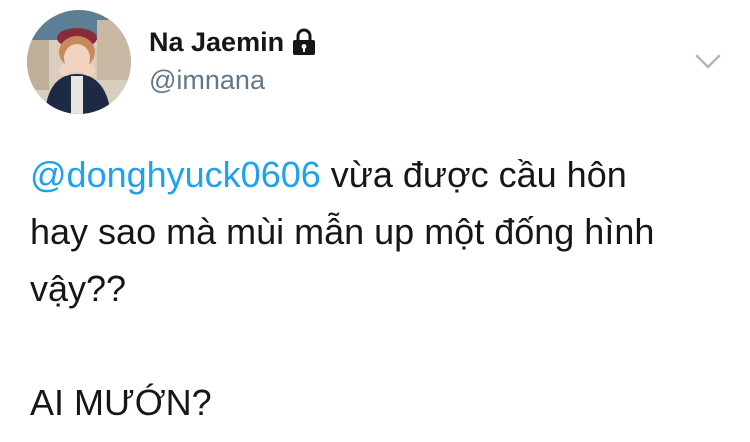 The height and width of the screenshot is (442, 750). I want to click on author-row: Na Jaemin, so click(232, 42).